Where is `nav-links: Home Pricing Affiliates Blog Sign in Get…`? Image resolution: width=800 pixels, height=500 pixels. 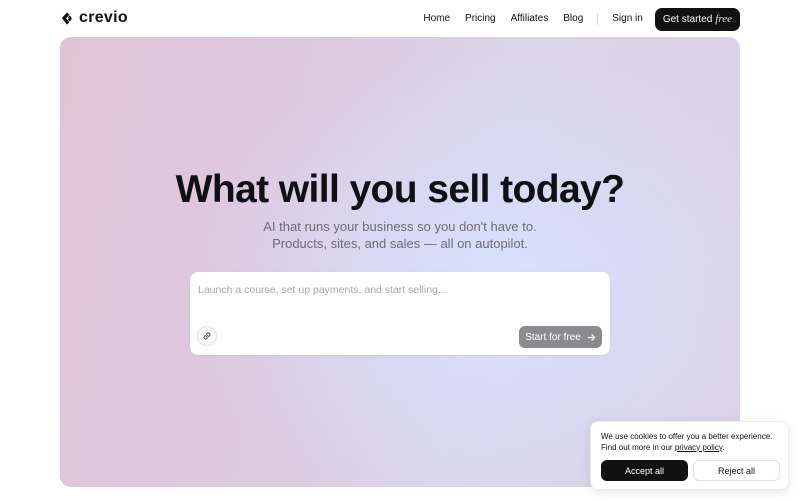
nav-links: Home Pricing Affiliates Blog Sign in Get… is located at coordinates (581, 19).